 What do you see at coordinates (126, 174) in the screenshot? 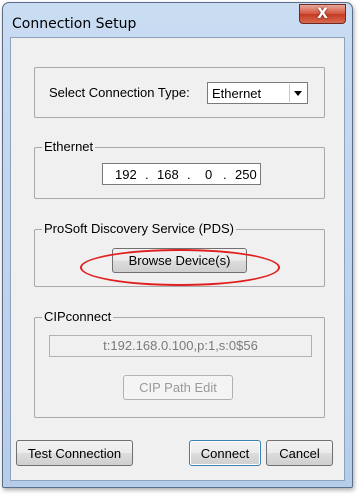
I see `ip-octet-1: 192` at bounding box center [126, 174].